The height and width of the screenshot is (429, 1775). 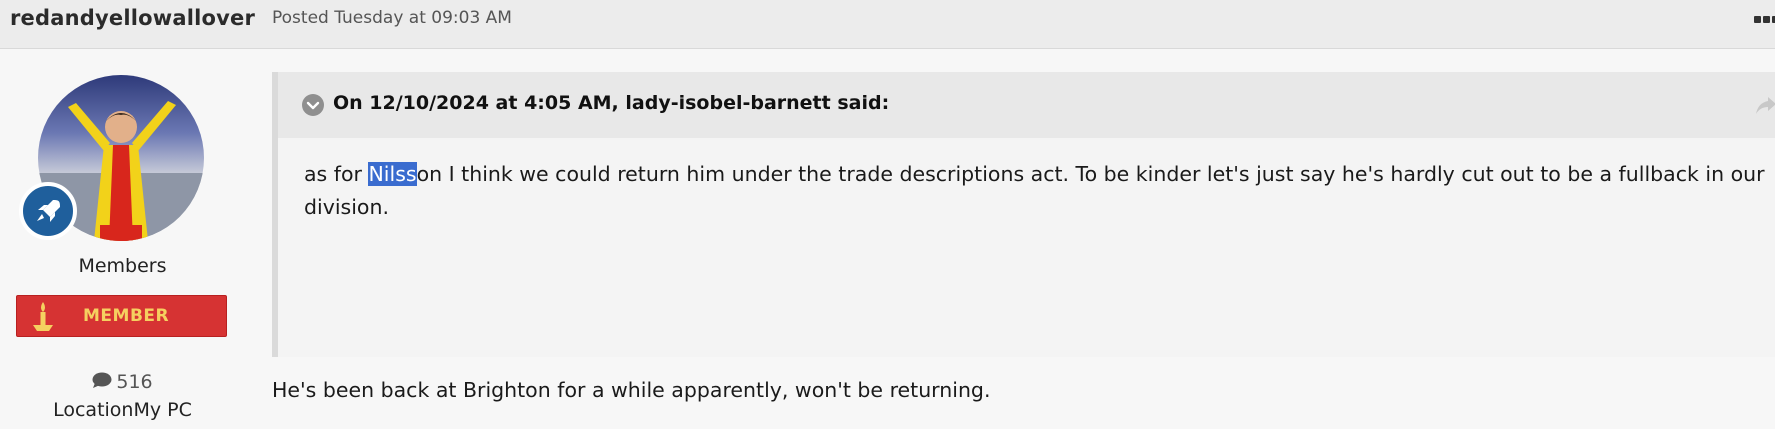 What do you see at coordinates (392, 174) in the screenshot?
I see `selected-text: Nilss` at bounding box center [392, 174].